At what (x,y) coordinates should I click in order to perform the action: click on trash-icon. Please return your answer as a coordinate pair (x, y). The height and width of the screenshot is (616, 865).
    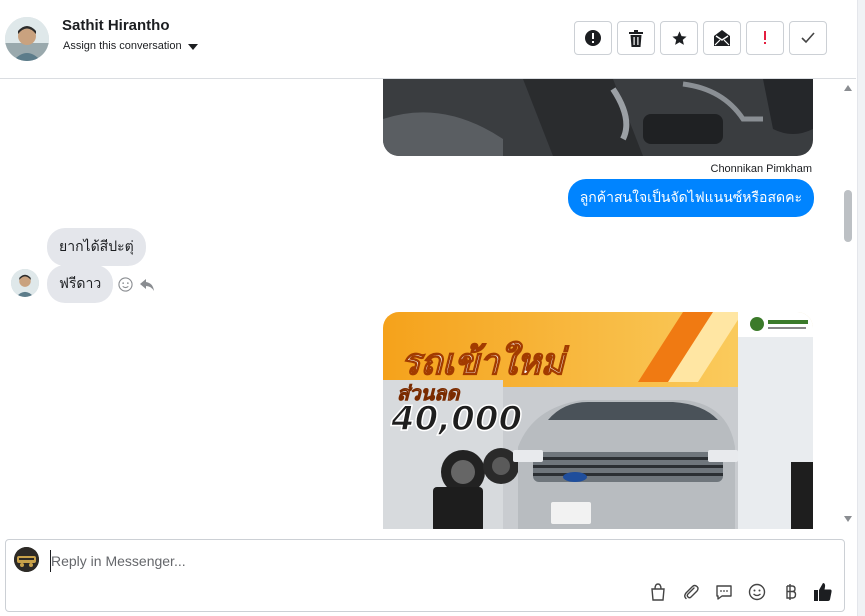
    Looking at the image, I should click on (636, 38).